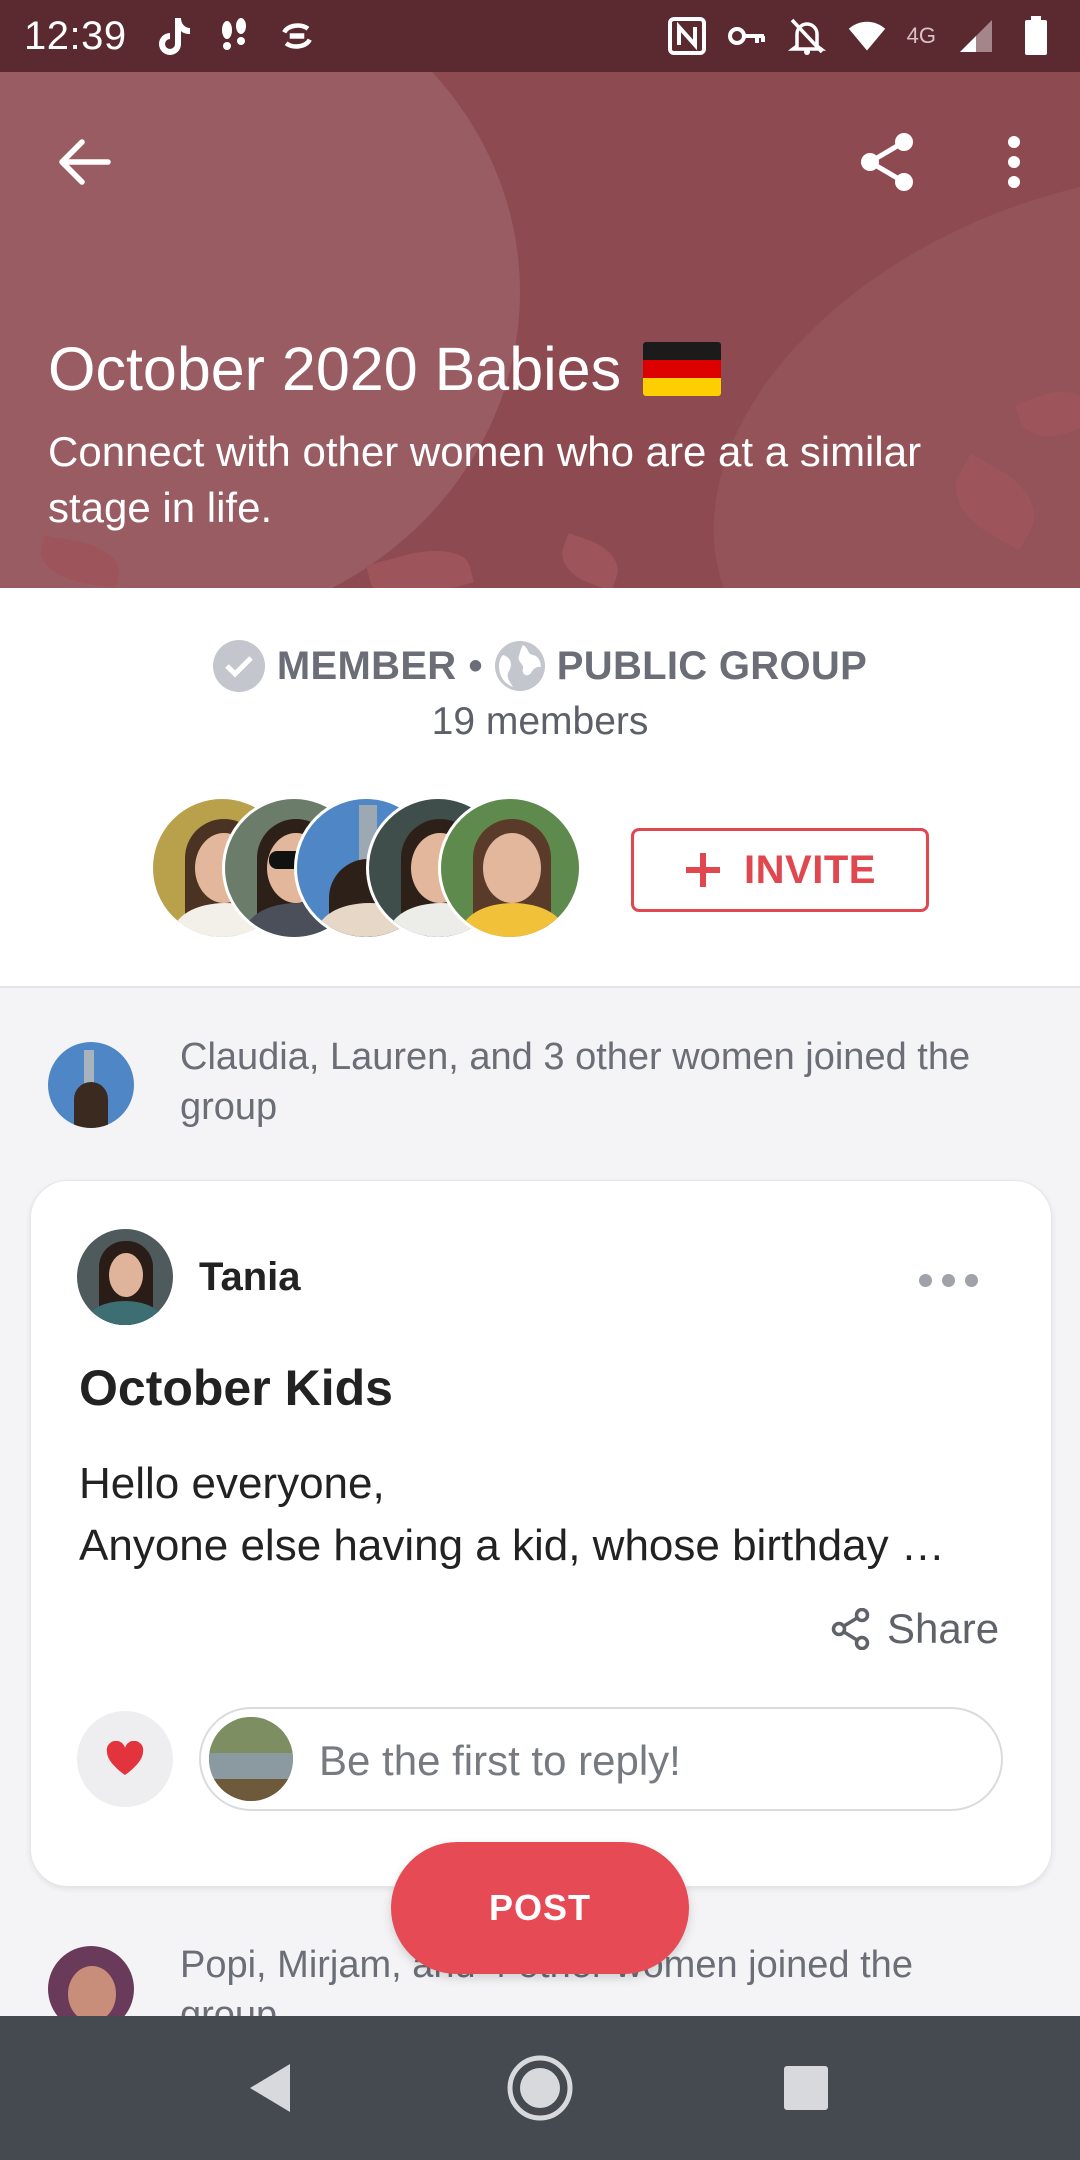  I want to click on network-type-label: 4G, so click(921, 35).